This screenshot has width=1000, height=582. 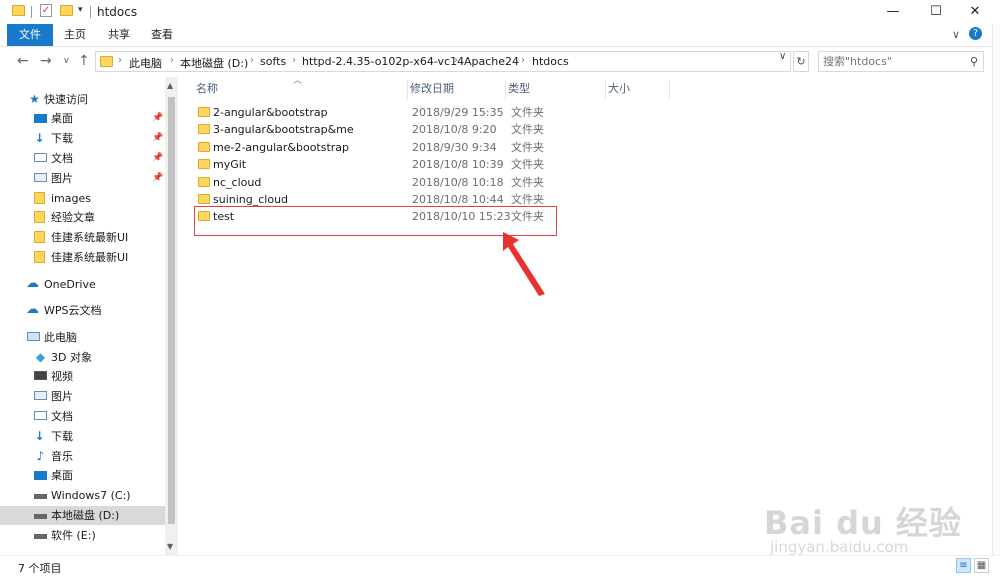 I want to click on nav-label: OneDrive, so click(x=70, y=284).